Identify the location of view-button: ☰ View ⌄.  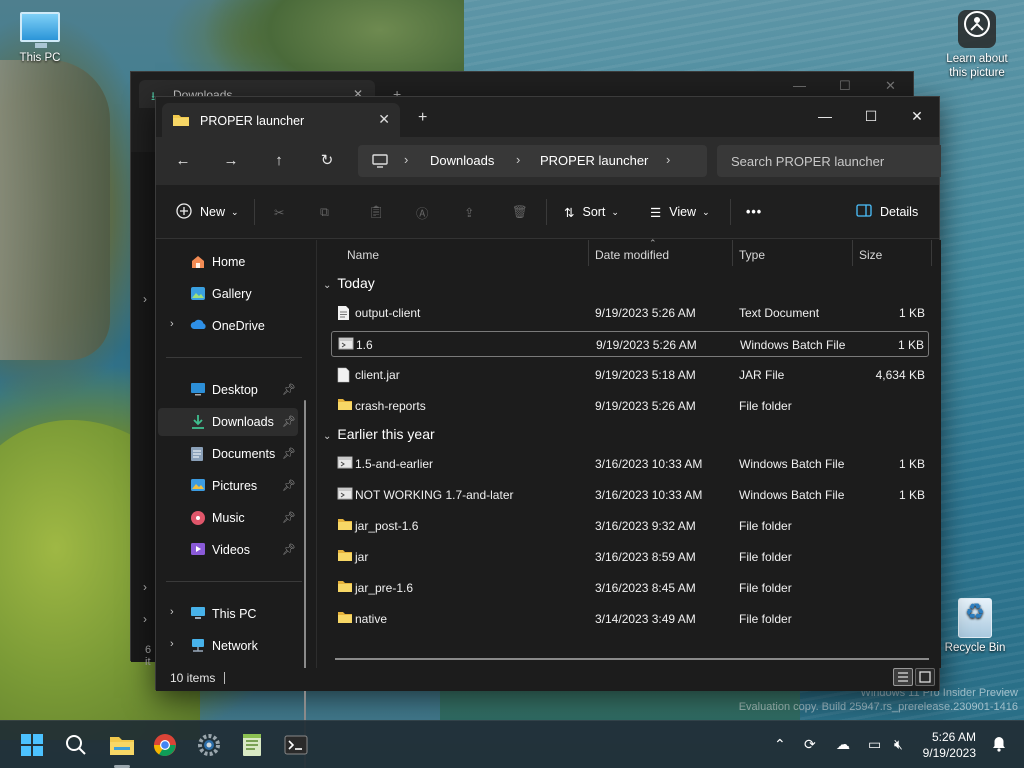
(680, 212).